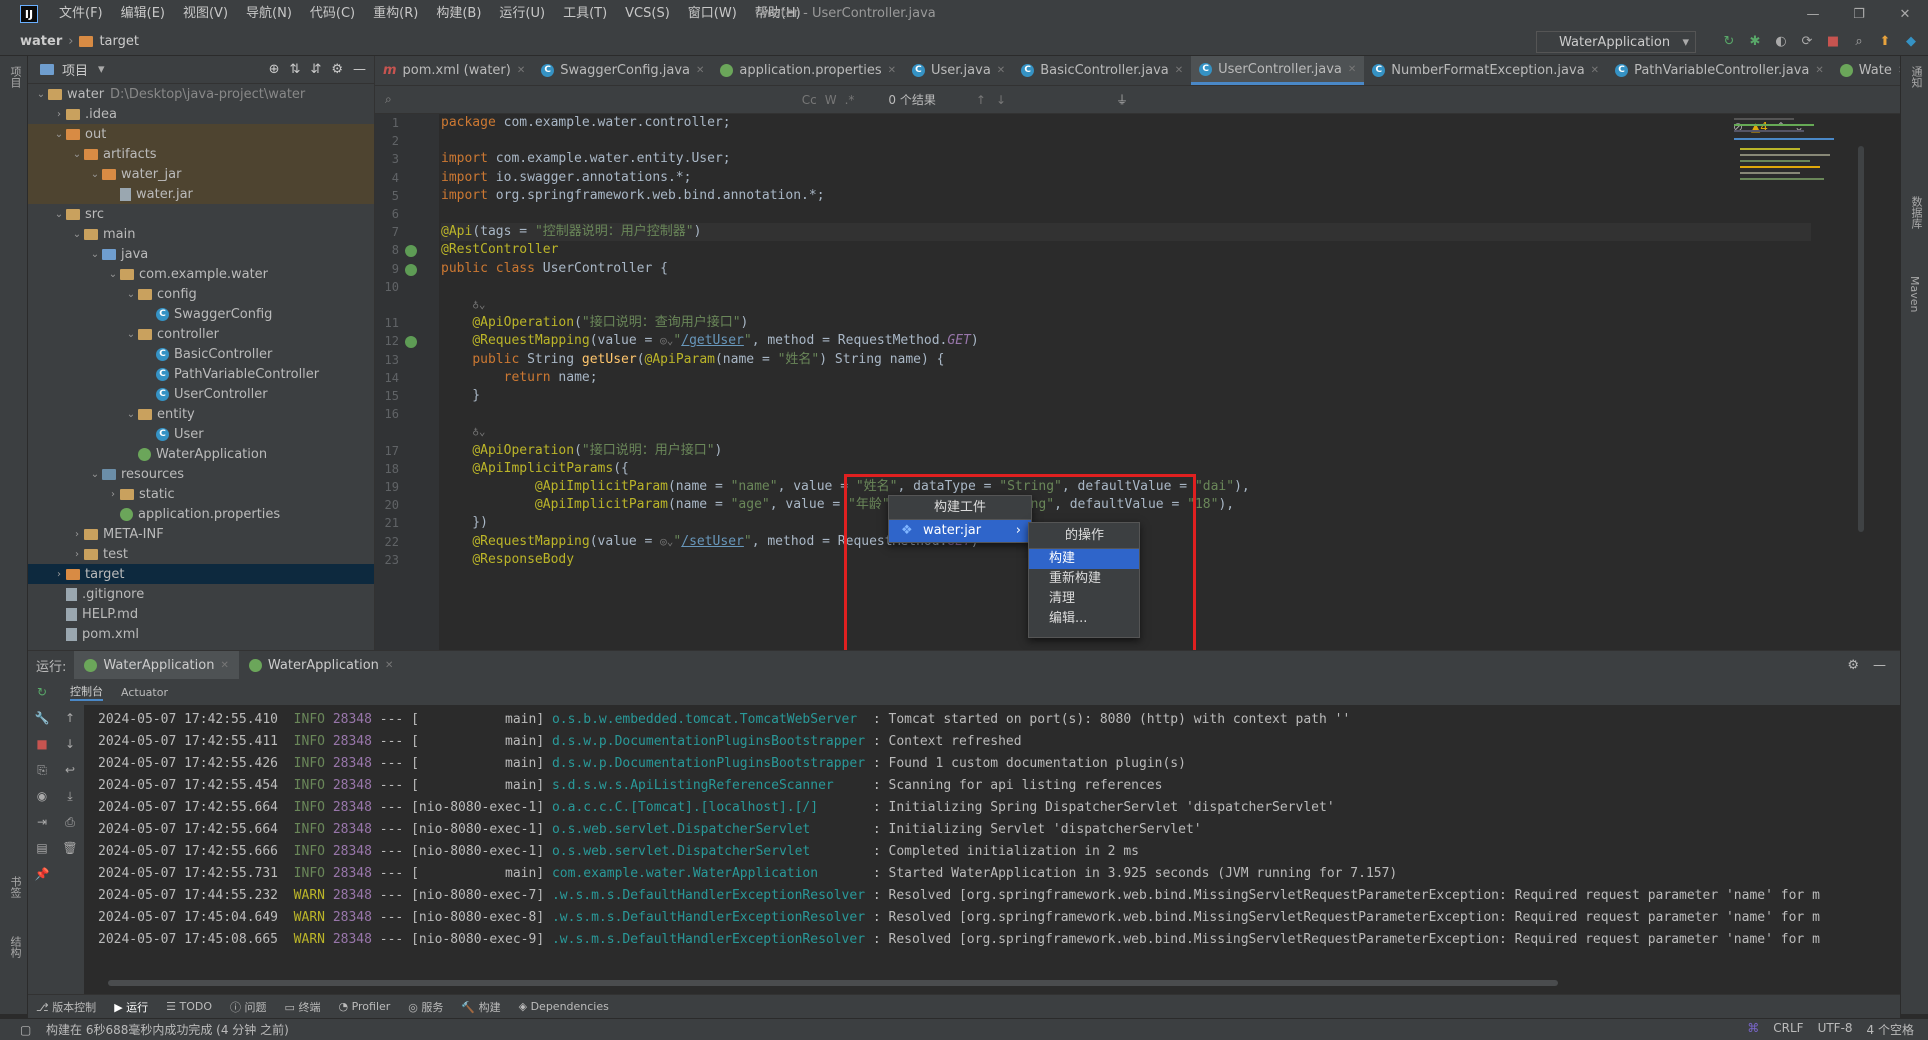 The height and width of the screenshot is (1040, 1928). Describe the element at coordinates (464, 523) in the screenshot. I see `code-line: })` at that location.